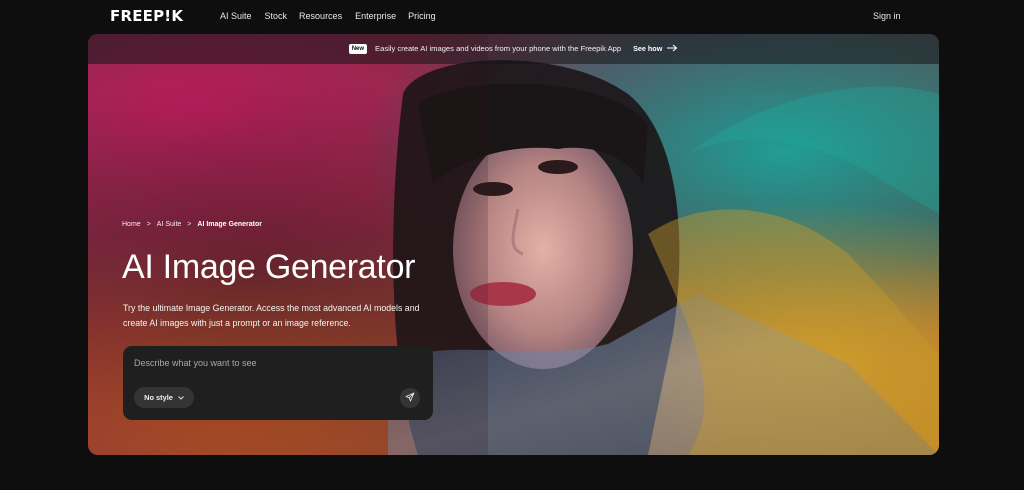  I want to click on nav-link-ai-suite: AI Suite, so click(236, 16).